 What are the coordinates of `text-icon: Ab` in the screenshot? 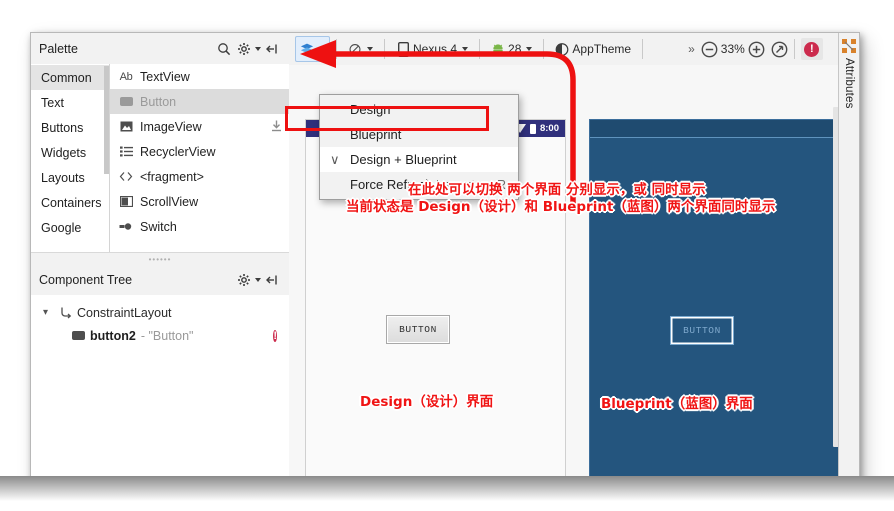 It's located at (126, 76).